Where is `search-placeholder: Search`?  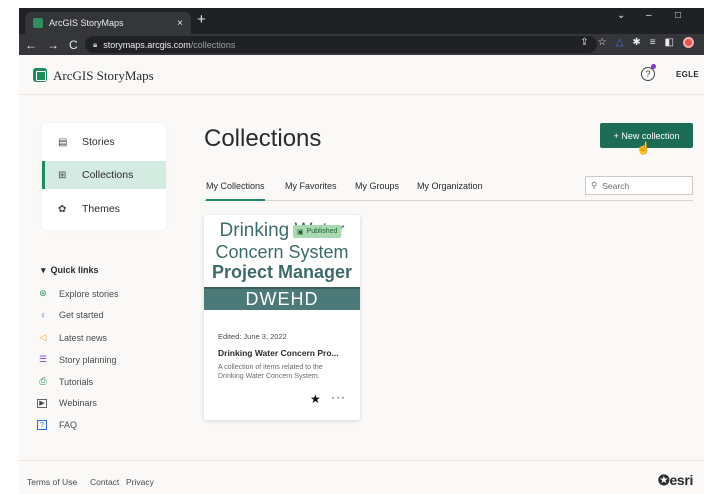 search-placeholder: Search is located at coordinates (616, 185).